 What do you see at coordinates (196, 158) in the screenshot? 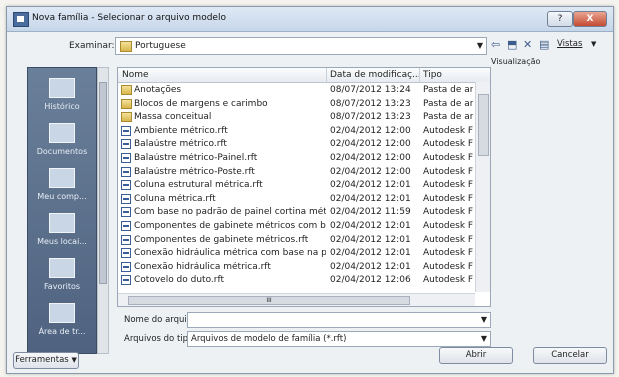
I see `file-name: Balaústre métrico-Painel.rft` at bounding box center [196, 158].